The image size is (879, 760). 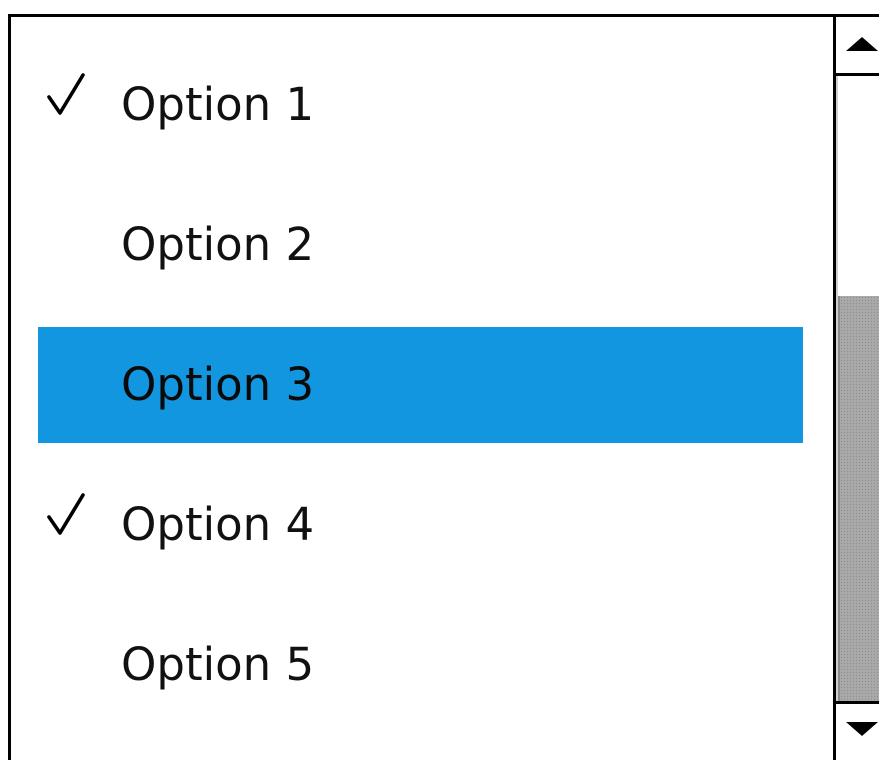 I want to click on option-label: Option 2, so click(x=218, y=244).